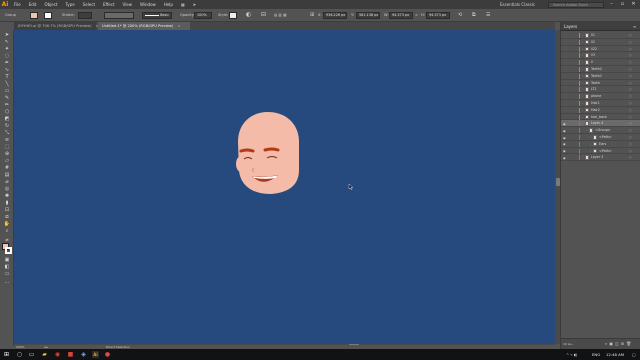  Describe the element at coordinates (233, 15) in the screenshot. I see `graphic-style-swatch` at that location.